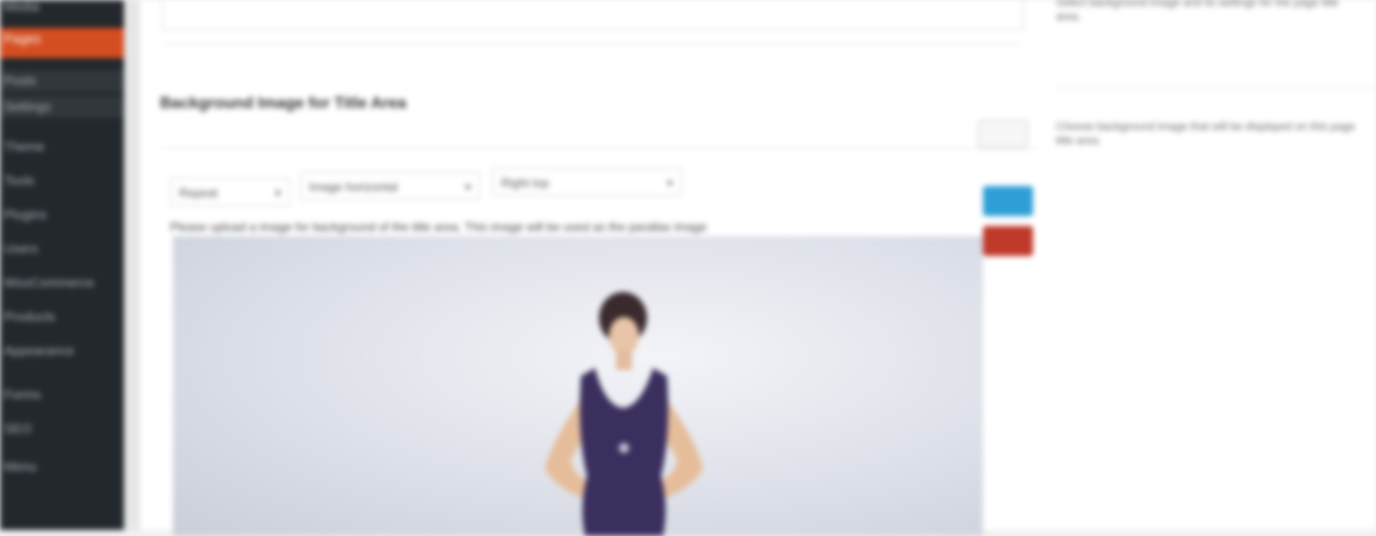  Describe the element at coordinates (62, 283) in the screenshot. I see `sidebar-item: WooCommerce` at that location.